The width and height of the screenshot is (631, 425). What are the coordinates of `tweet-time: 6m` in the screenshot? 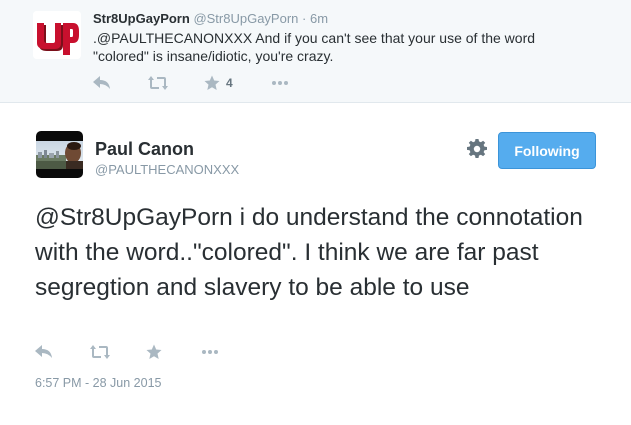 It's located at (319, 18).